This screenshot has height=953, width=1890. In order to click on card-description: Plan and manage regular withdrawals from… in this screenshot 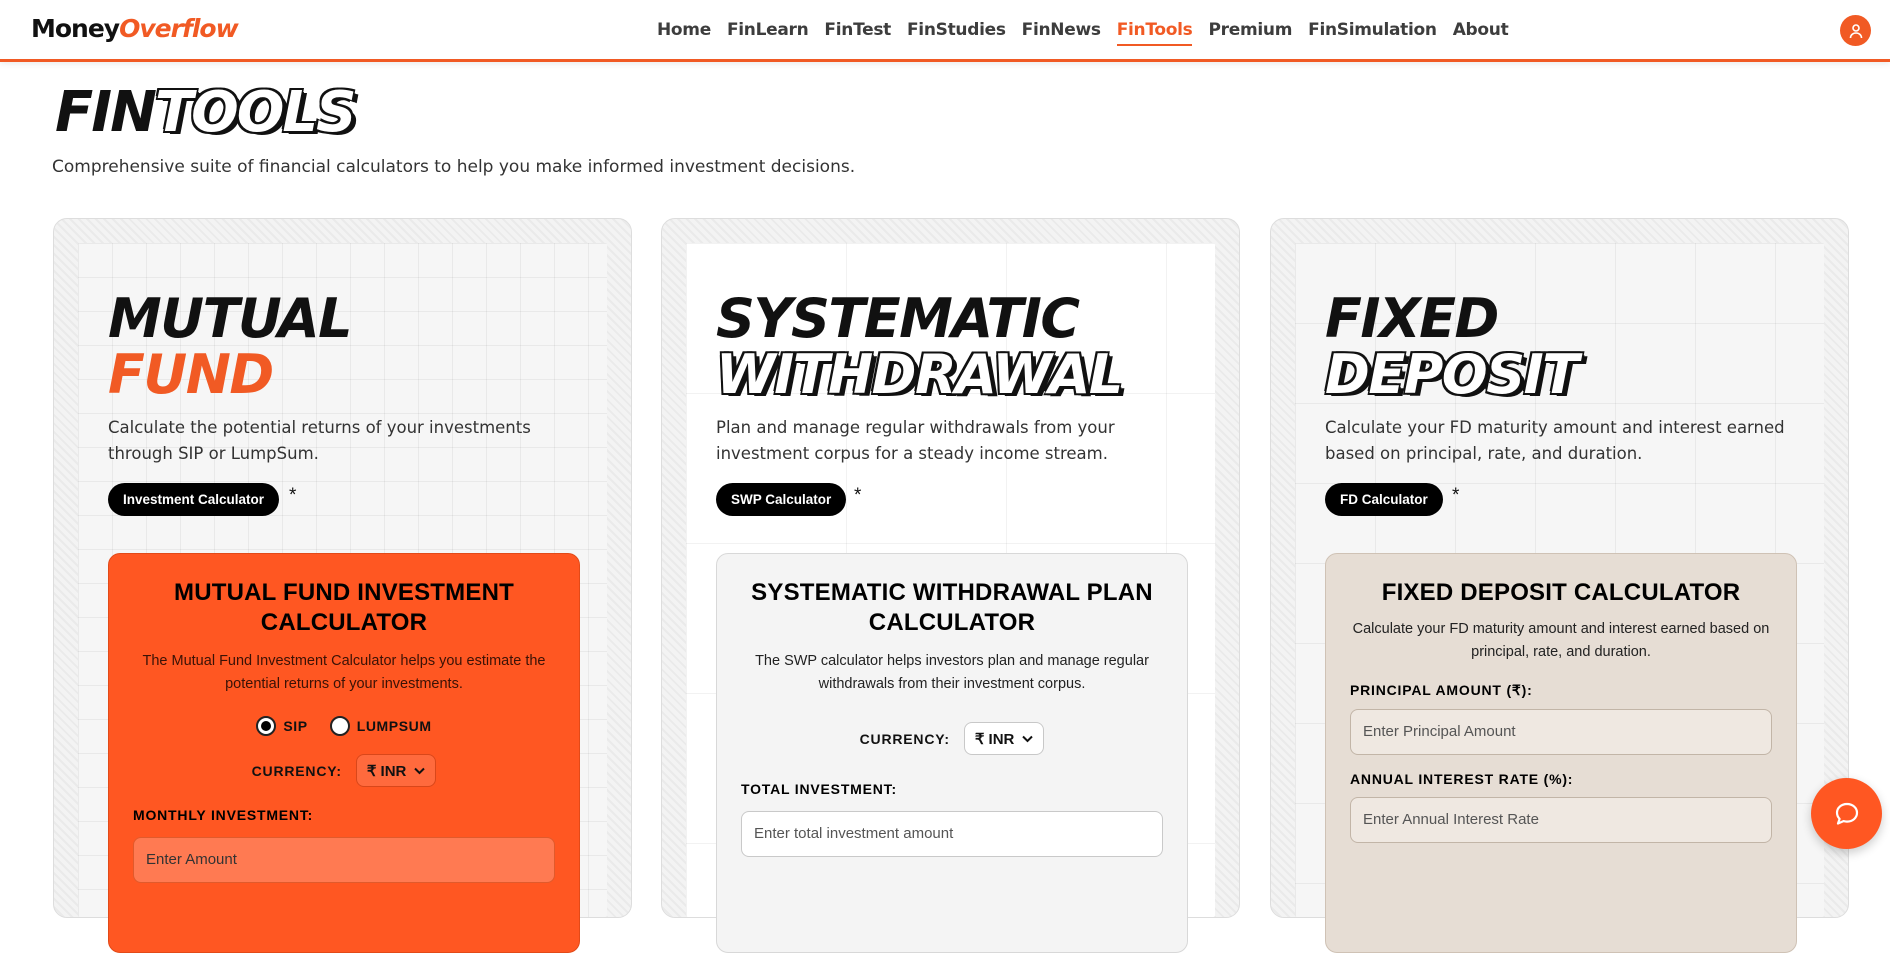, I will do `click(915, 440)`.